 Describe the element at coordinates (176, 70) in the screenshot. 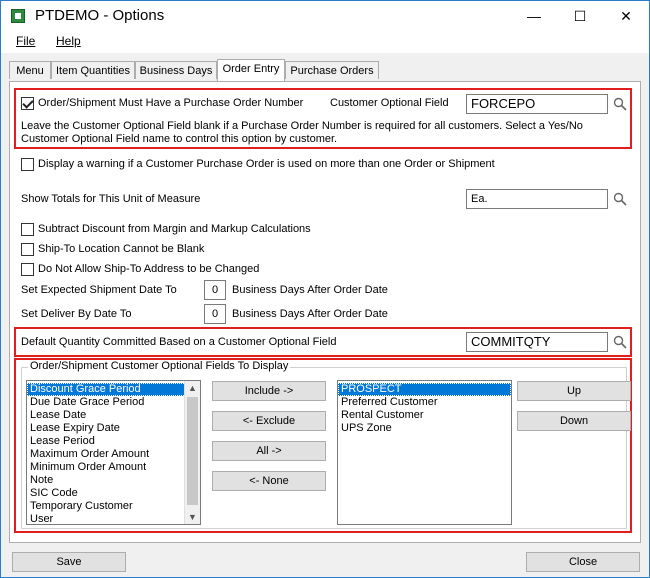

I see `tab-business-days: Business Days` at that location.